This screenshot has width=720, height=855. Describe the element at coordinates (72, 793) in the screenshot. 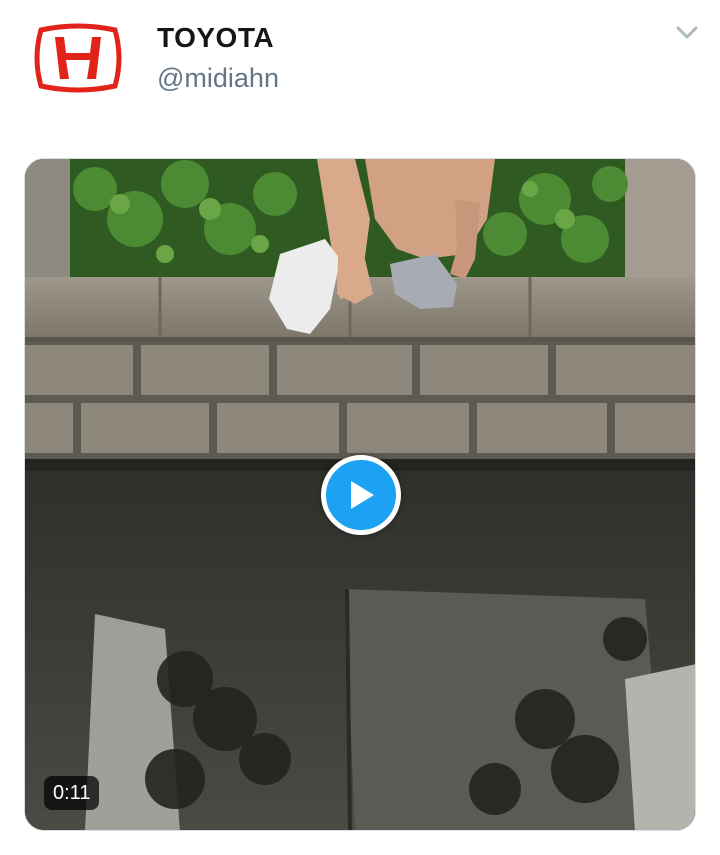

I see `video-duration-badge: 0:11` at that location.